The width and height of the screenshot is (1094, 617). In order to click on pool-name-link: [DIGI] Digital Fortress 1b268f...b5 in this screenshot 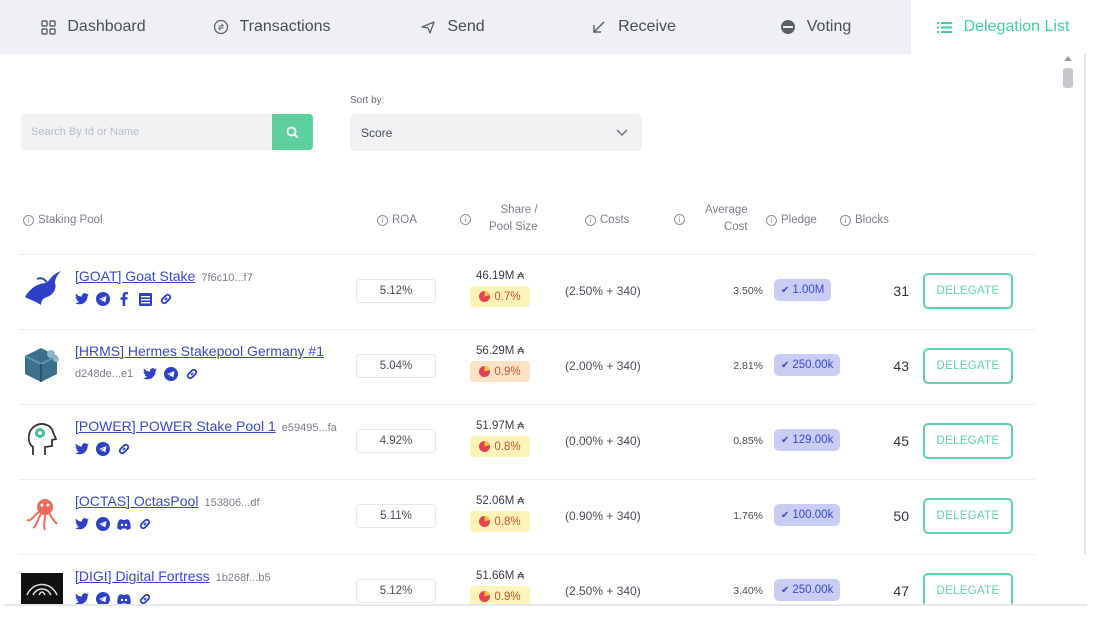, I will do `click(173, 576)`.